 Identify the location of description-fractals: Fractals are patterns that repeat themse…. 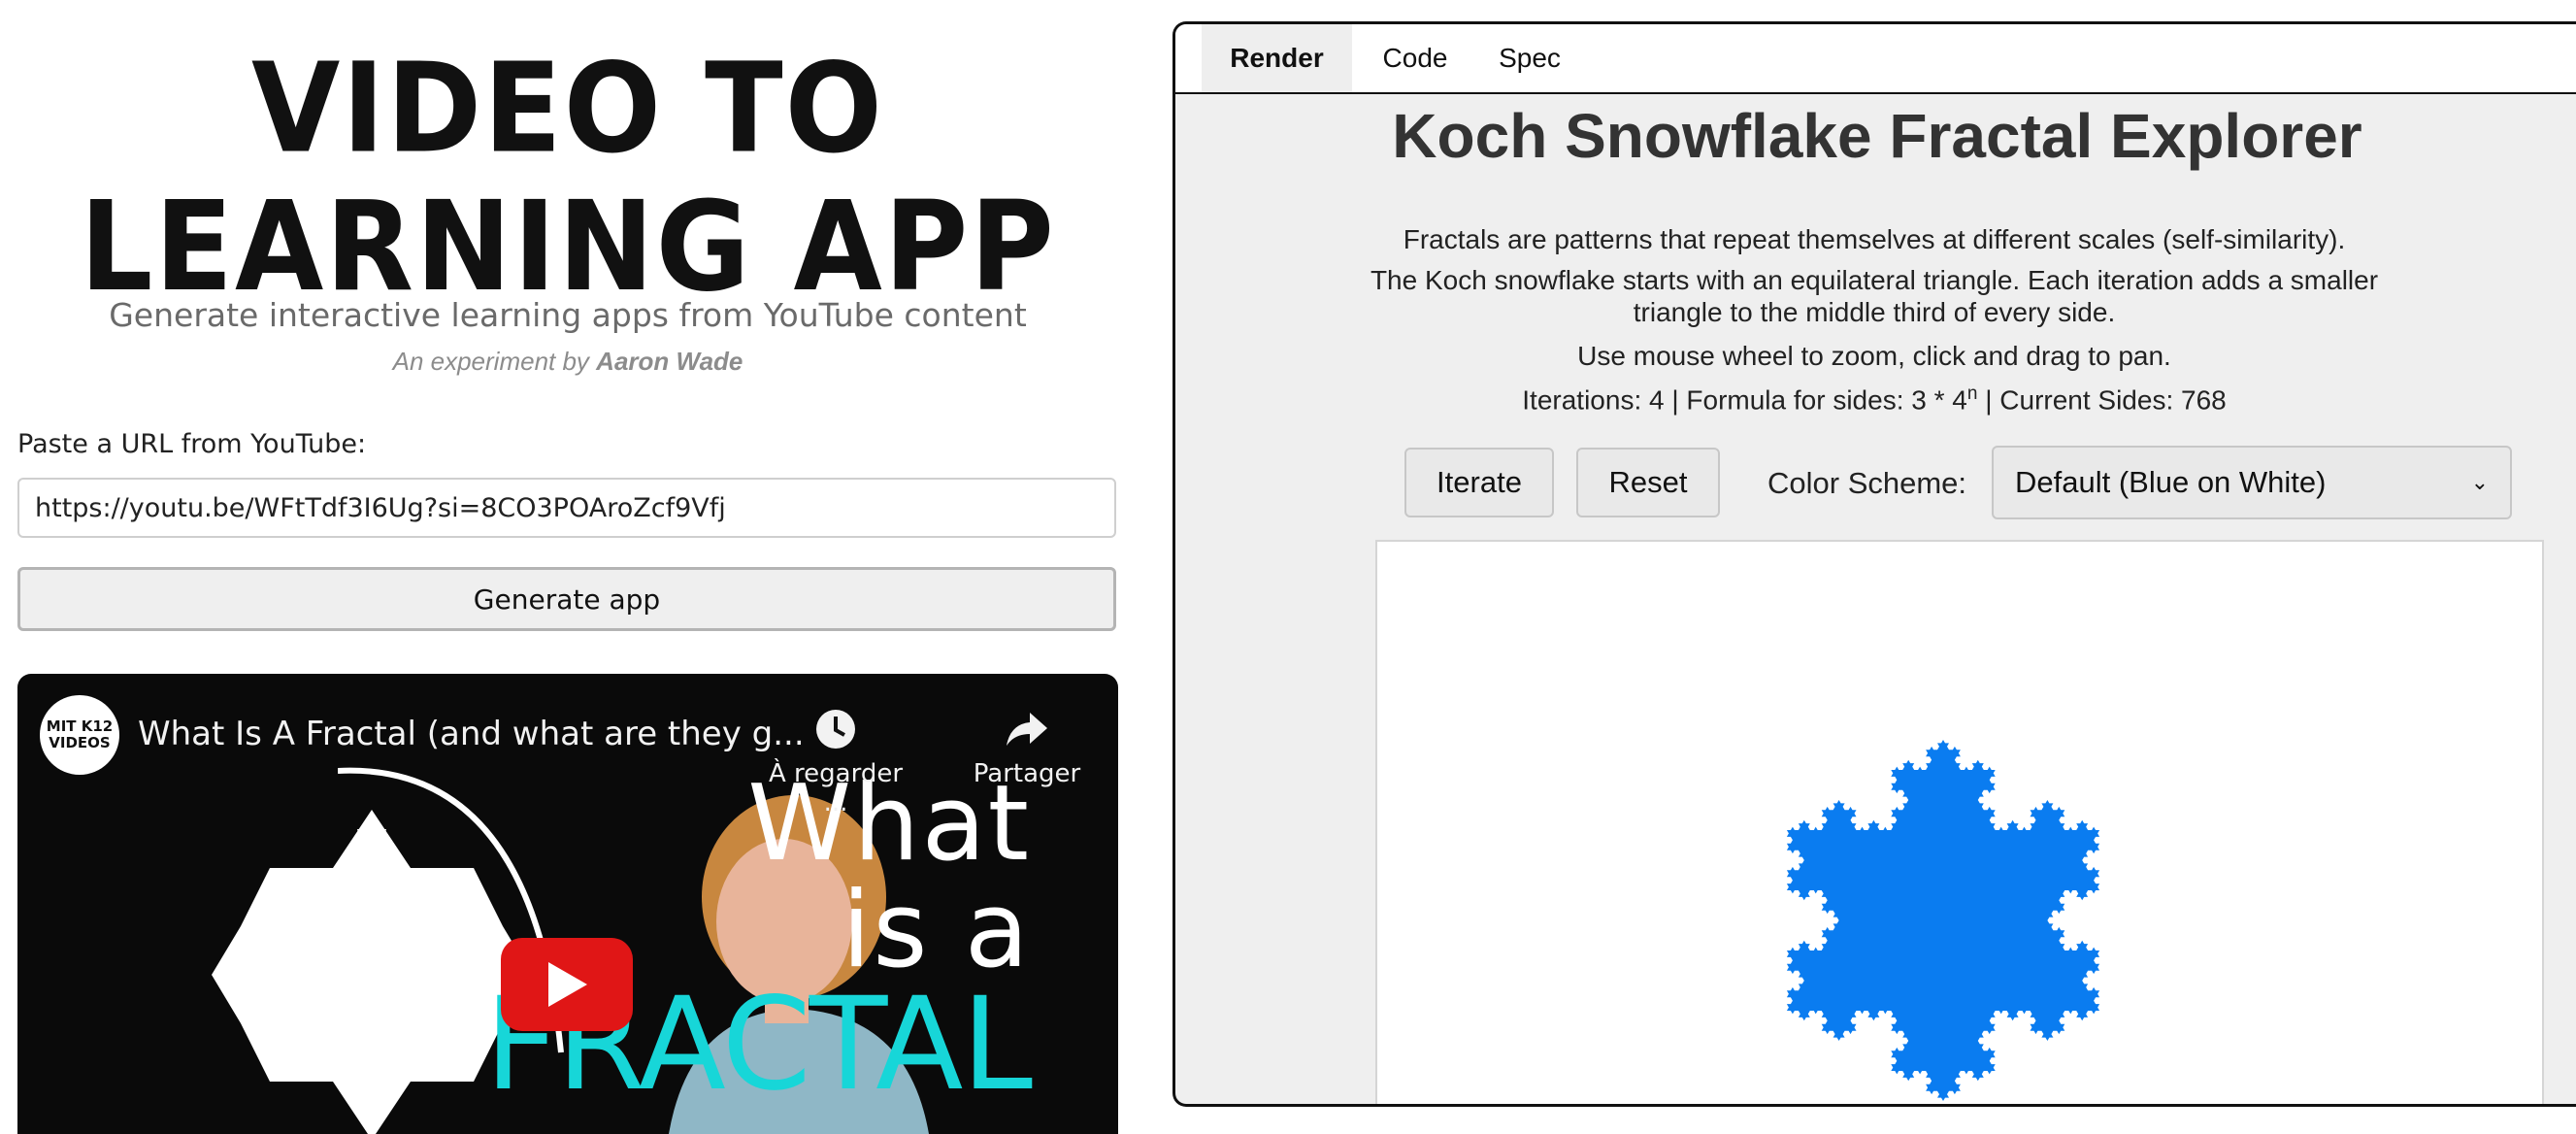
(1874, 239).